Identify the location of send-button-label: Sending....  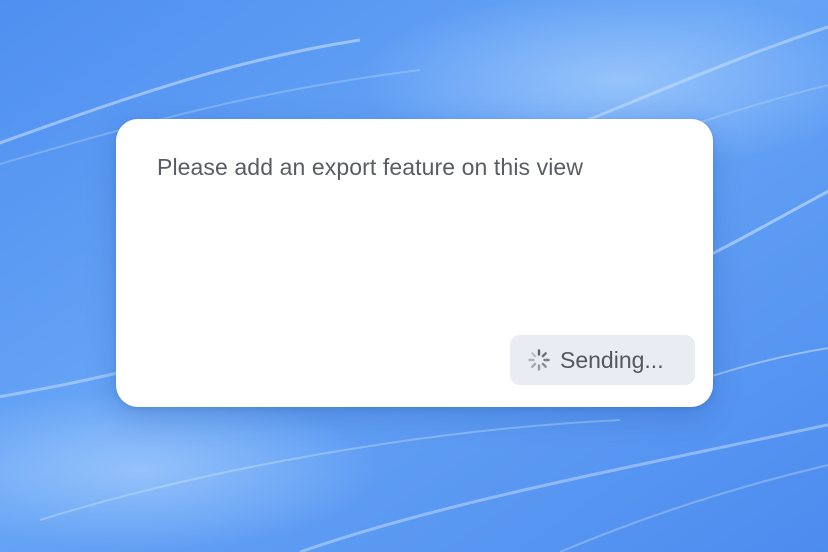
(612, 360).